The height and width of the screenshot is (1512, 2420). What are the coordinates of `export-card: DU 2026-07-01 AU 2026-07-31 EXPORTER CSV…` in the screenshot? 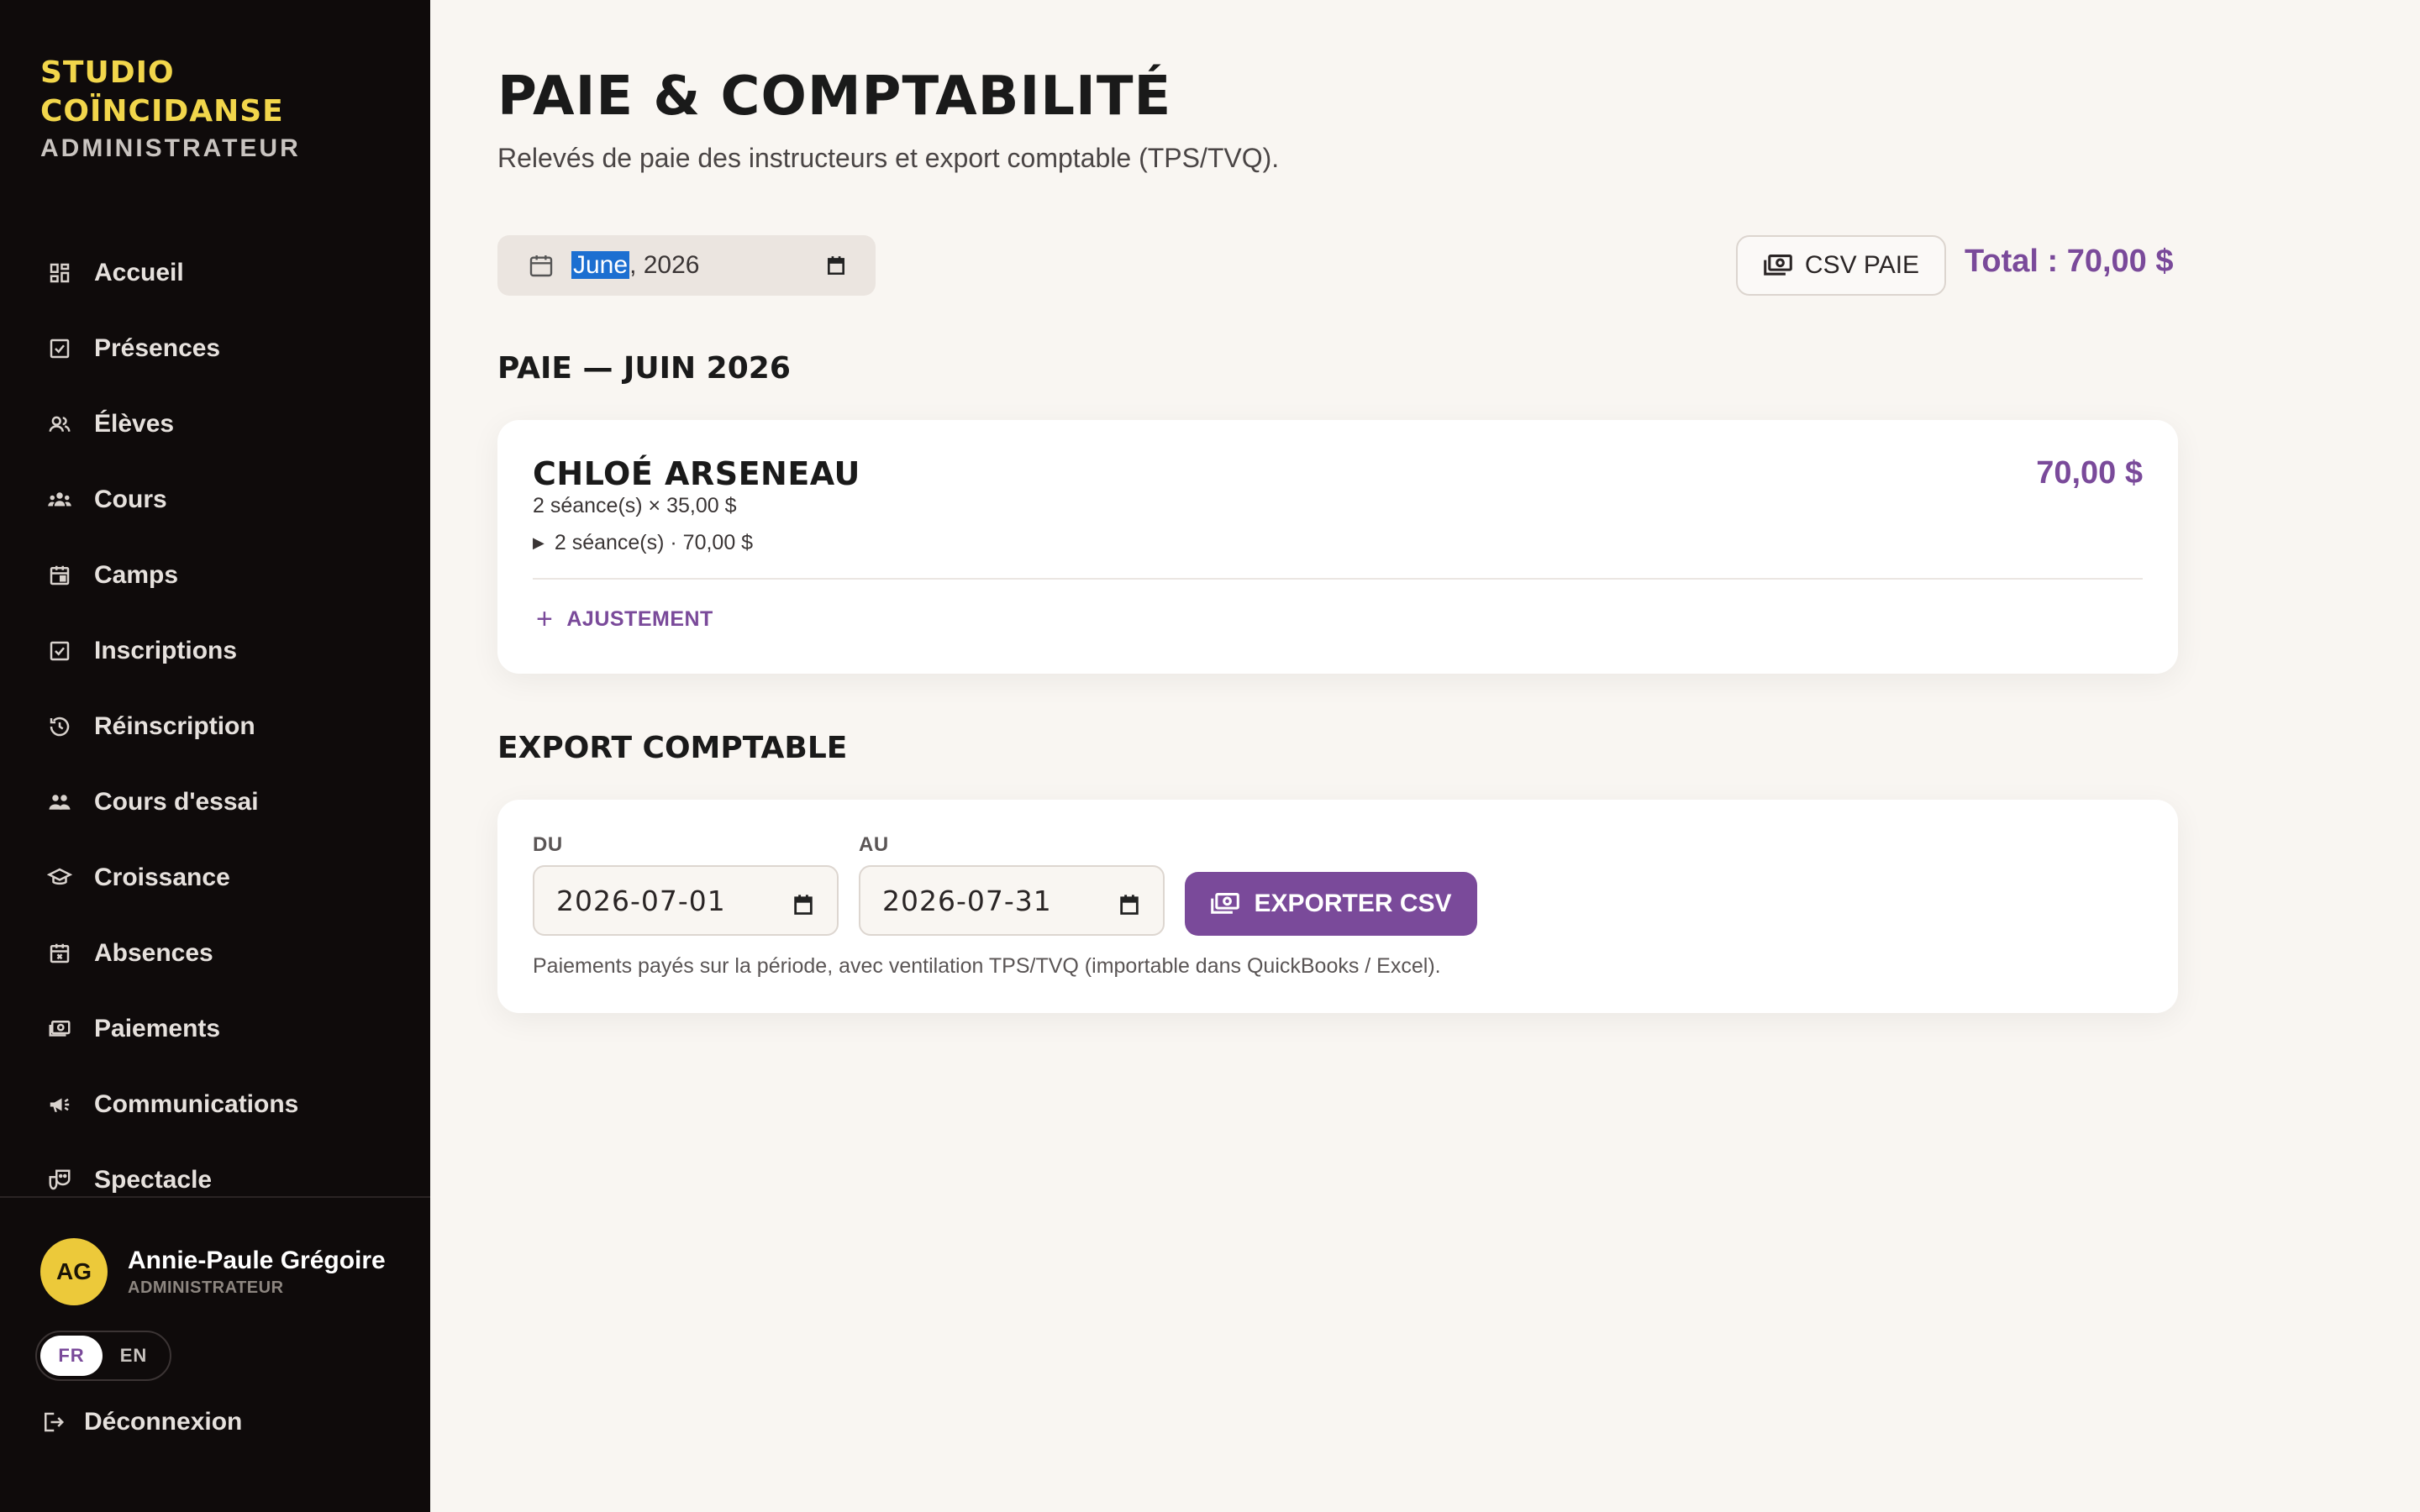 It's located at (1337, 906).